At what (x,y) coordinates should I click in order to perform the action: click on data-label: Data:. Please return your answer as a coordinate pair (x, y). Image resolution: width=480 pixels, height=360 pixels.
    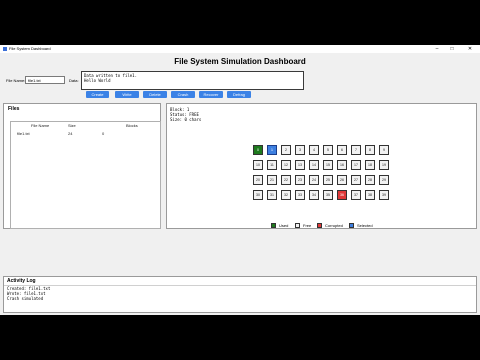
    Looking at the image, I should click on (74, 80).